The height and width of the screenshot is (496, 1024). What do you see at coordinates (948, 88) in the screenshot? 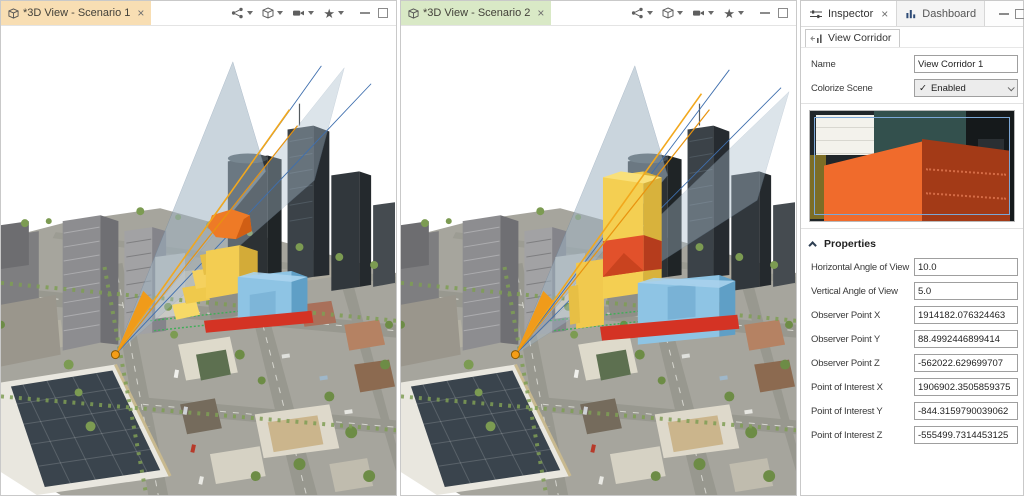
I see `colorize-scene-value: Enabled` at bounding box center [948, 88].